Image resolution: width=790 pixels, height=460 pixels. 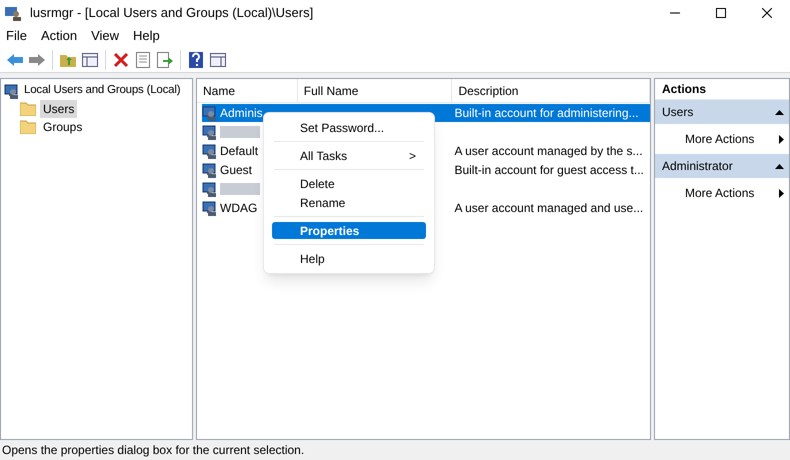 What do you see at coordinates (721, 13) in the screenshot?
I see `maximize-icon` at bounding box center [721, 13].